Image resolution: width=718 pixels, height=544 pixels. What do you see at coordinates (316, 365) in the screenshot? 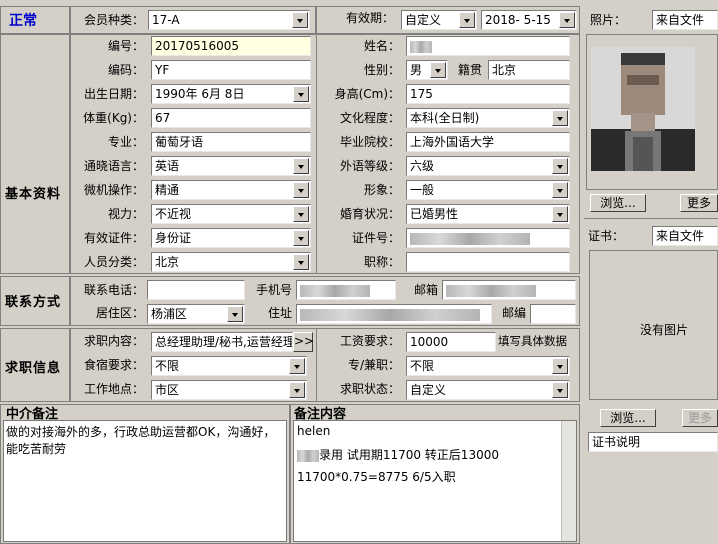
I see `column-divider` at bounding box center [316, 365].